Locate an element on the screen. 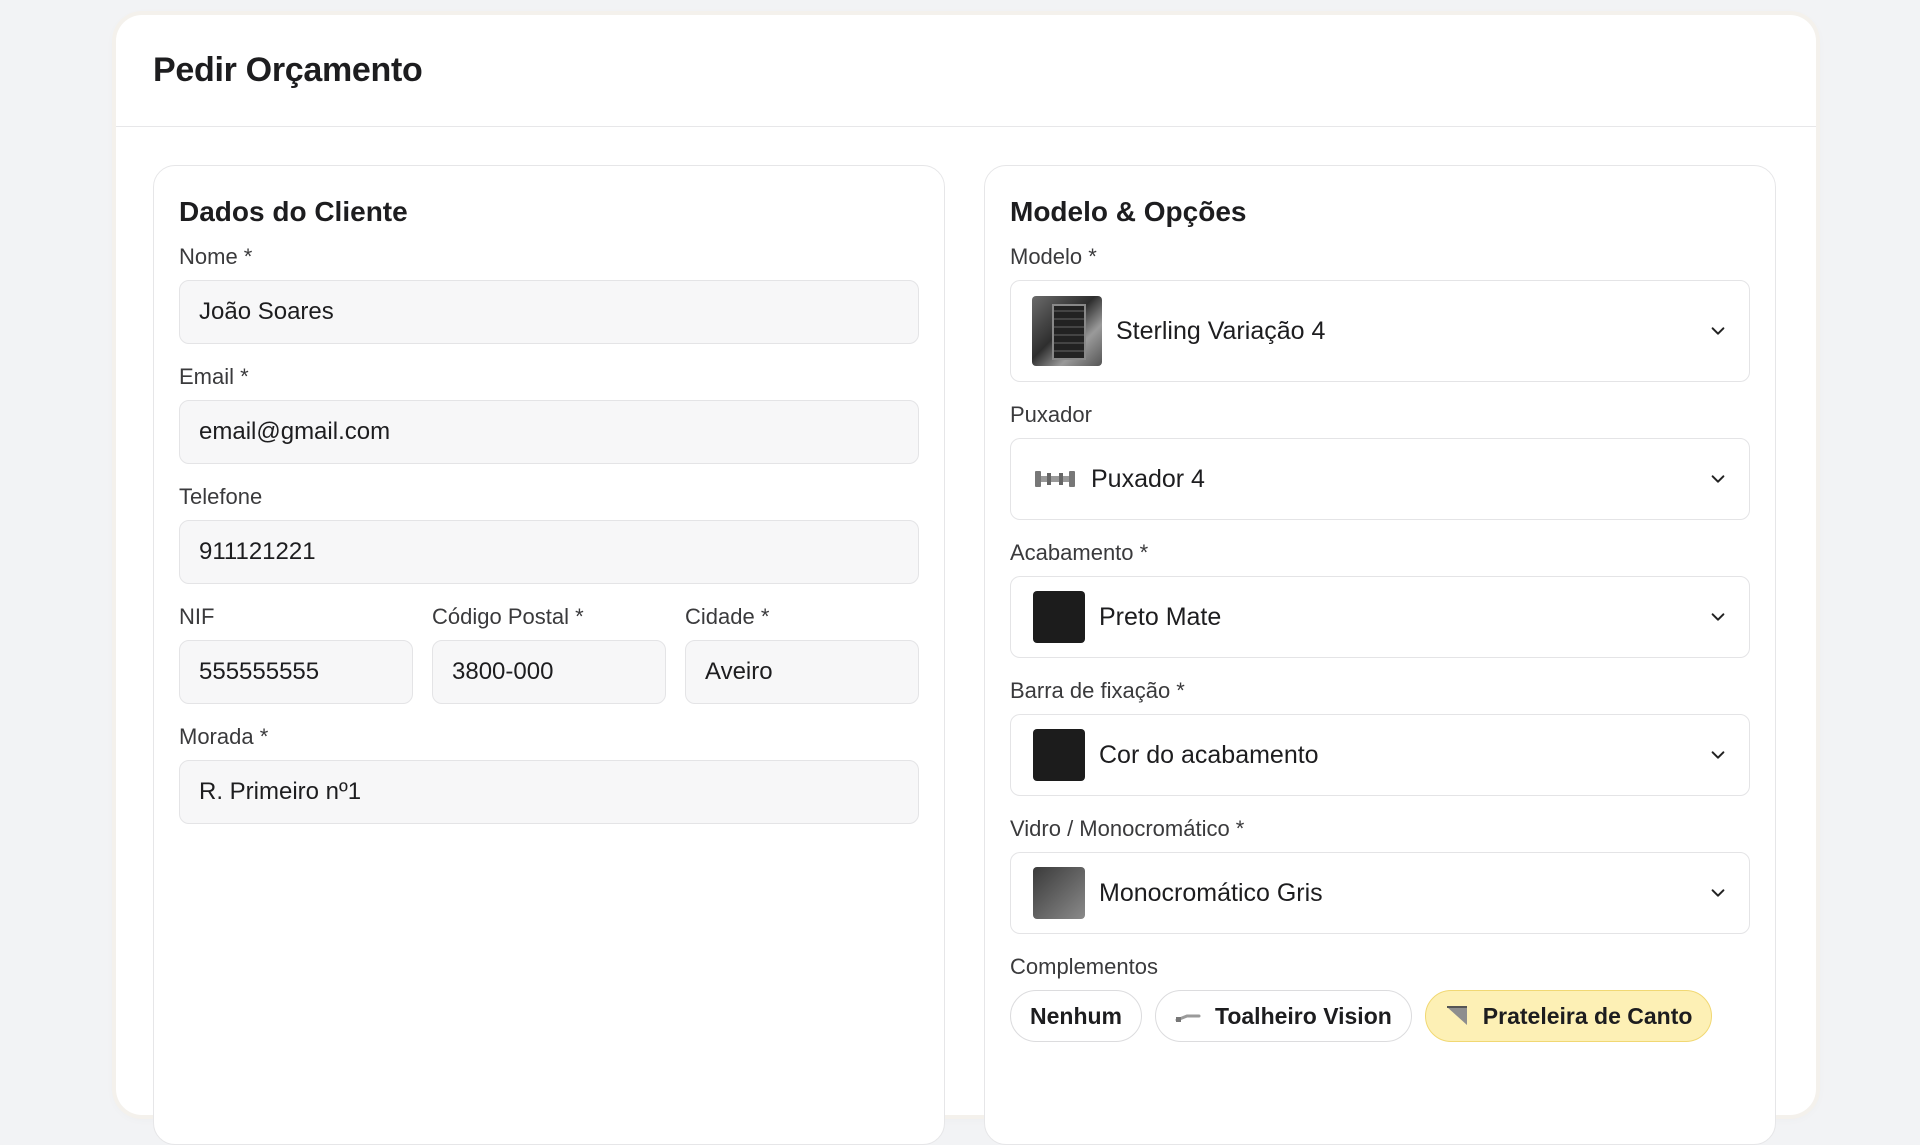 This screenshot has width=1920, height=1145. puxador-value: Puxador 4 is located at coordinates (1148, 478).